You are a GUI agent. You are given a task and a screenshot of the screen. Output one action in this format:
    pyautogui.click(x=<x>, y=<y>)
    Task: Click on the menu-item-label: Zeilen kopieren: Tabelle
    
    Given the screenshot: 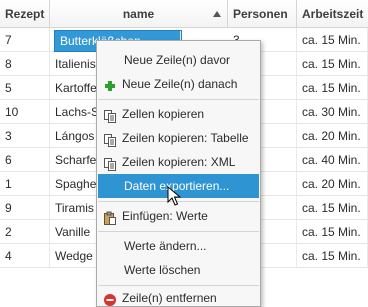 What is the action you would take?
    pyautogui.click(x=185, y=138)
    